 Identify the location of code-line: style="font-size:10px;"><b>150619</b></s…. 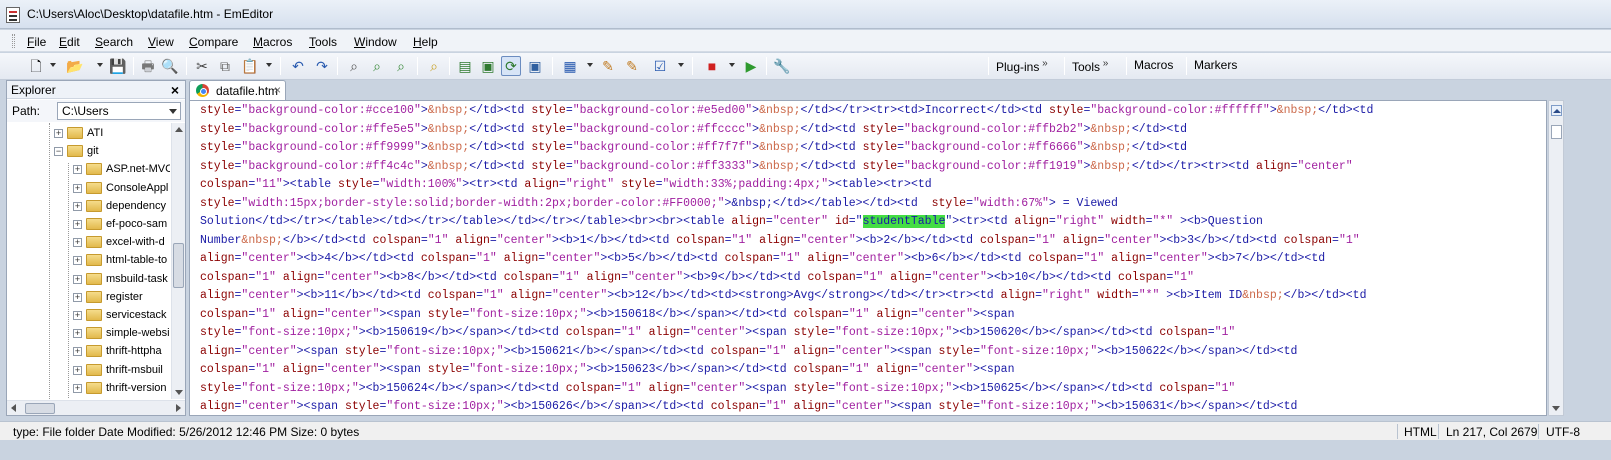
(786, 333).